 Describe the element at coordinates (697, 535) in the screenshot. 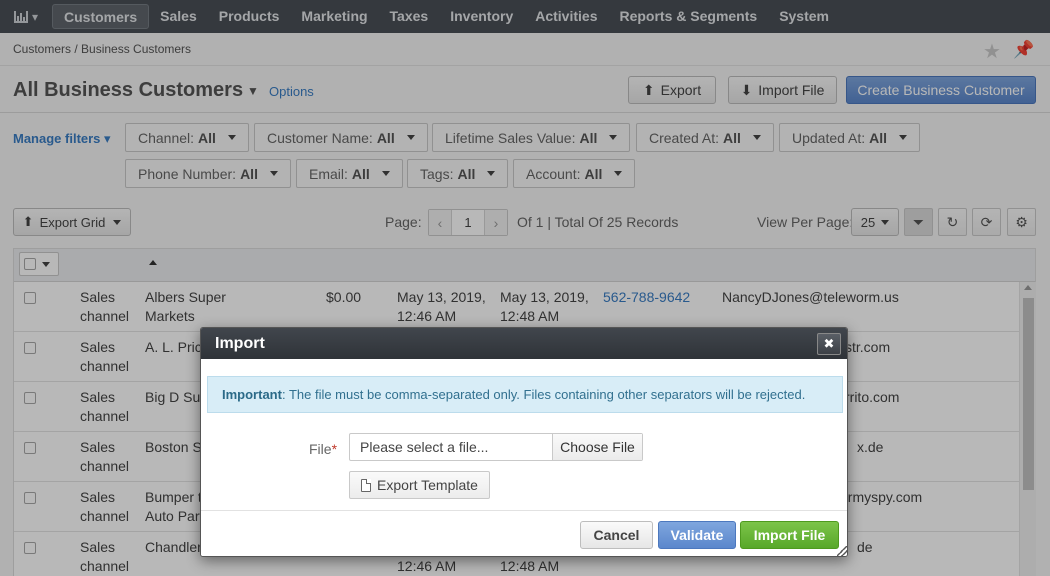

I see `validate-button: Validate` at that location.